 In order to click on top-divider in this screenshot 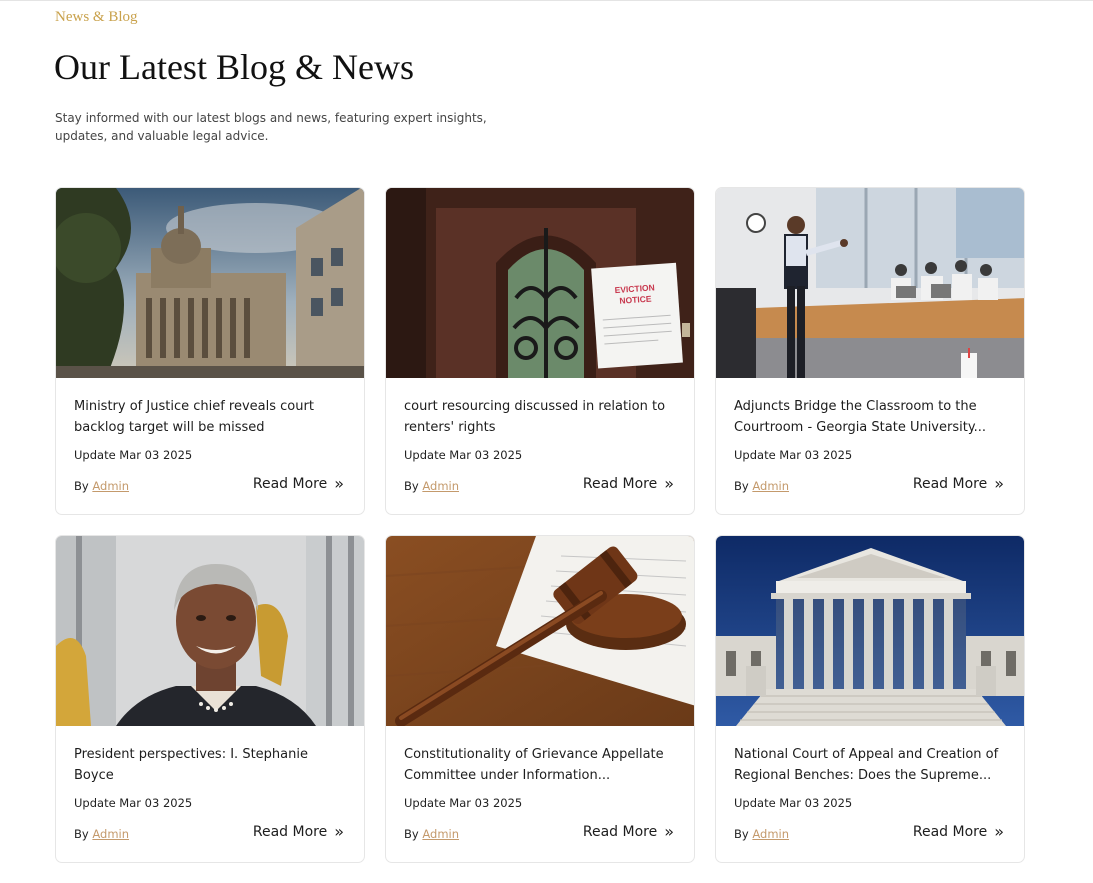, I will do `click(546, 0)`.